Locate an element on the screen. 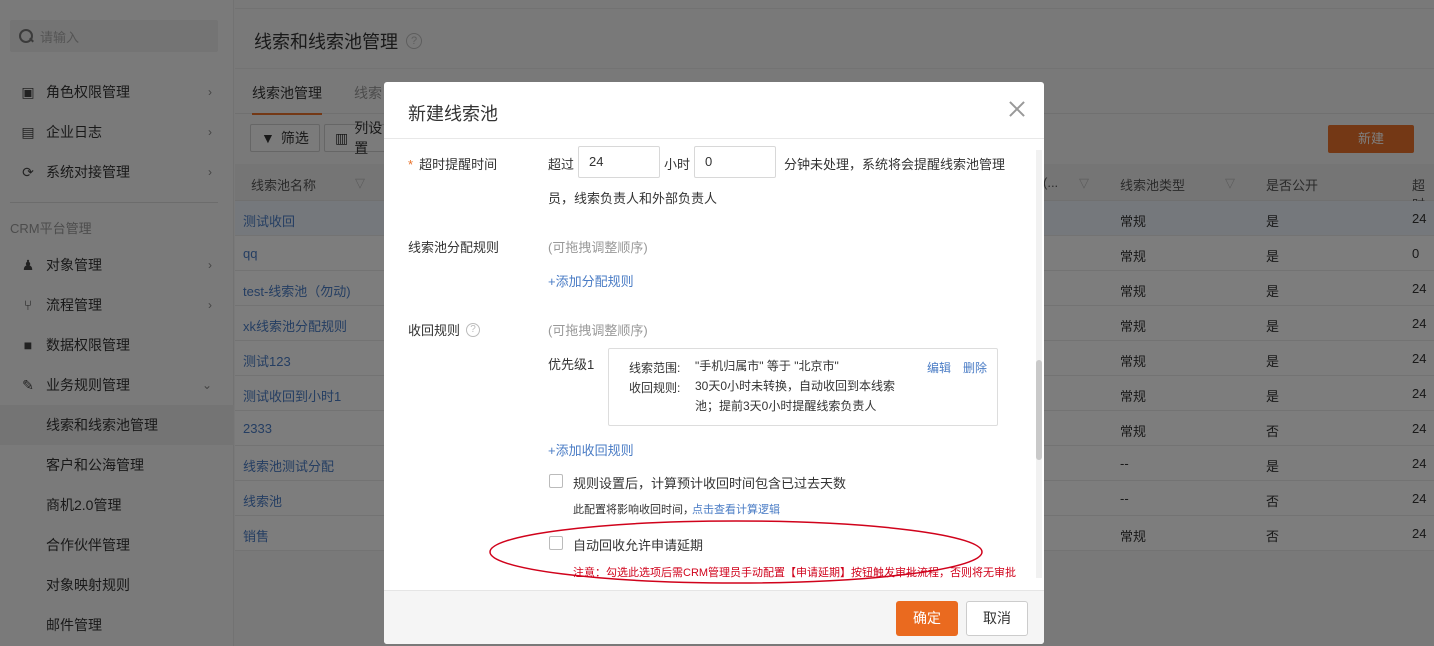 The image size is (1434, 646). confirm-button: 确定 is located at coordinates (927, 618).